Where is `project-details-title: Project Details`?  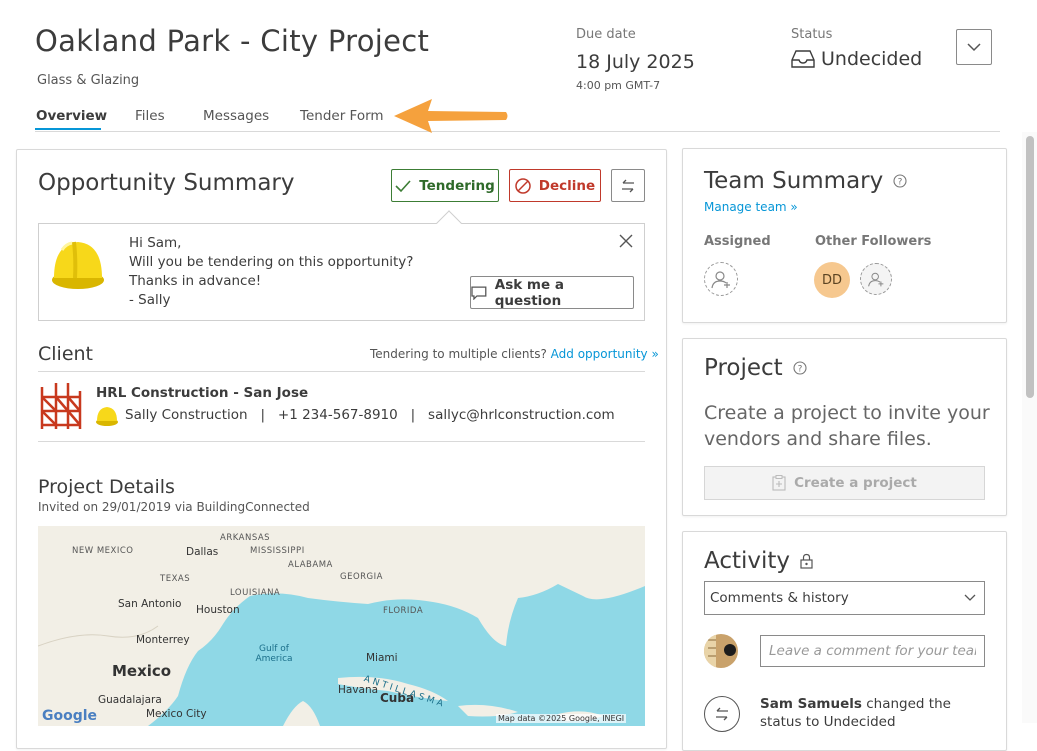 project-details-title: Project Details is located at coordinates (106, 487).